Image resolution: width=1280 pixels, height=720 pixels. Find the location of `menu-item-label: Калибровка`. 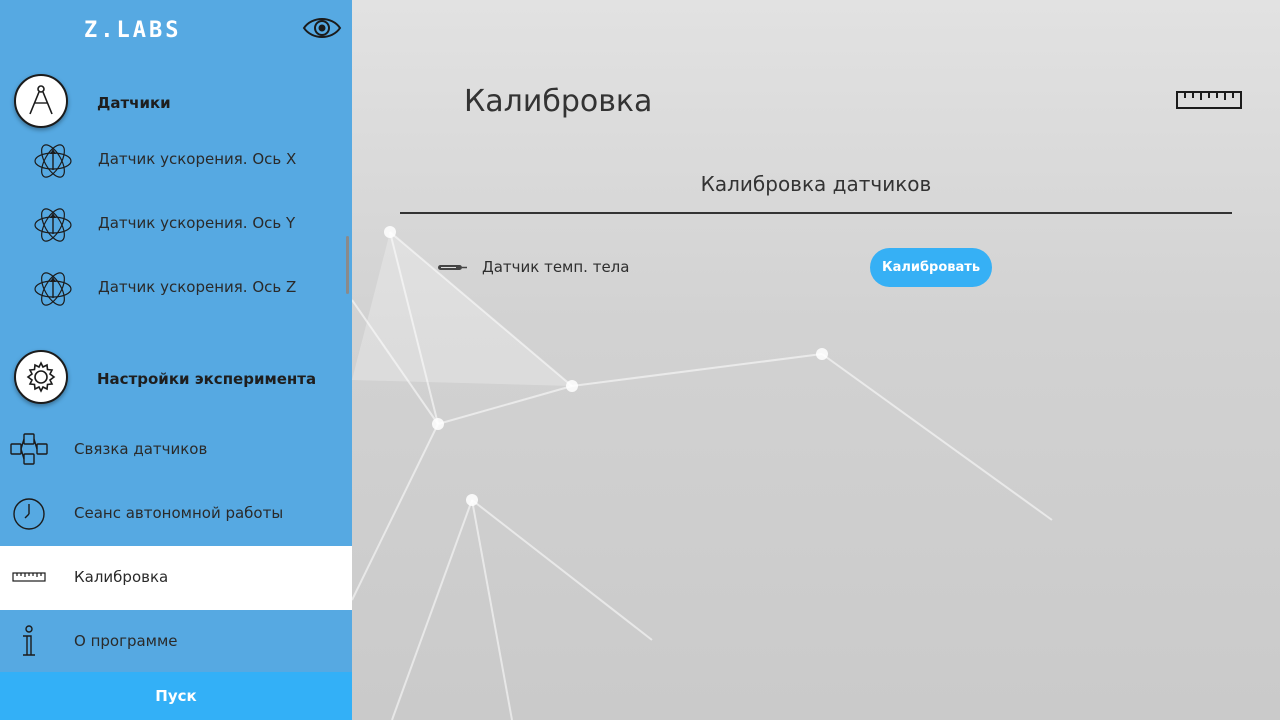

menu-item-label: Калибровка is located at coordinates (121, 577).